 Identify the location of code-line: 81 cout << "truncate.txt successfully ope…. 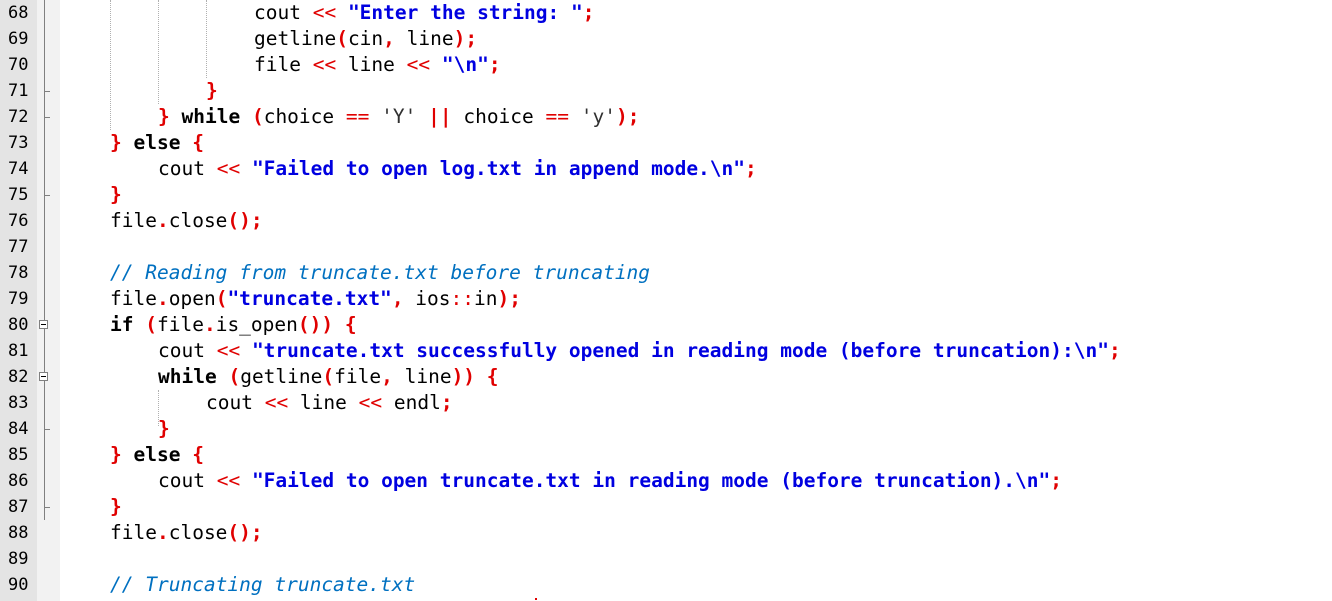
(666, 351).